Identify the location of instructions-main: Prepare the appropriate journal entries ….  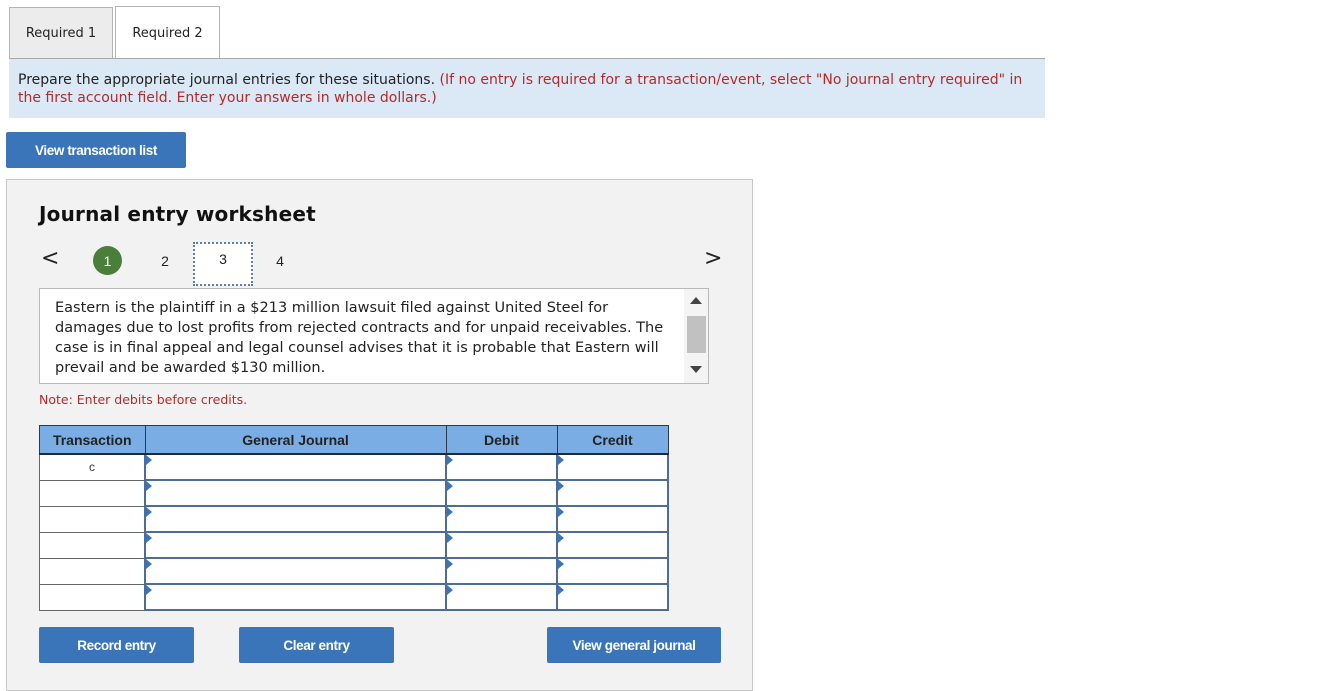
(227, 80).